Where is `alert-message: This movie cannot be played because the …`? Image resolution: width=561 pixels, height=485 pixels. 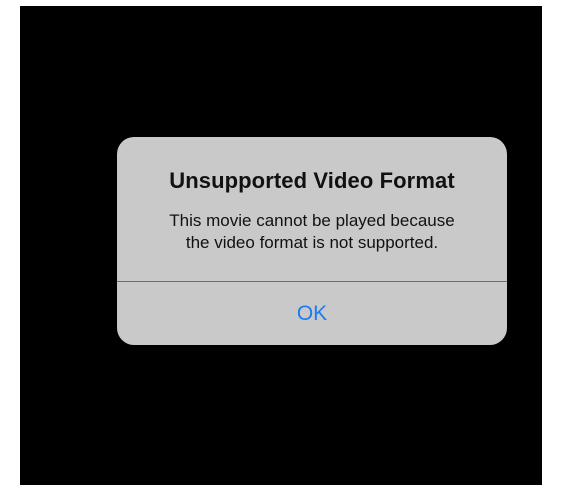 alert-message: This movie cannot be played because the … is located at coordinates (312, 232).